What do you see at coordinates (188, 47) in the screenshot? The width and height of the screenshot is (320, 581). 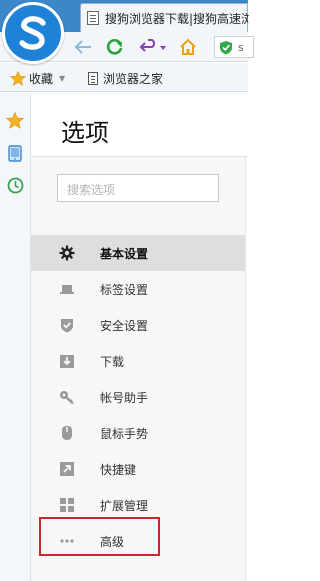 I see `home-icon` at bounding box center [188, 47].